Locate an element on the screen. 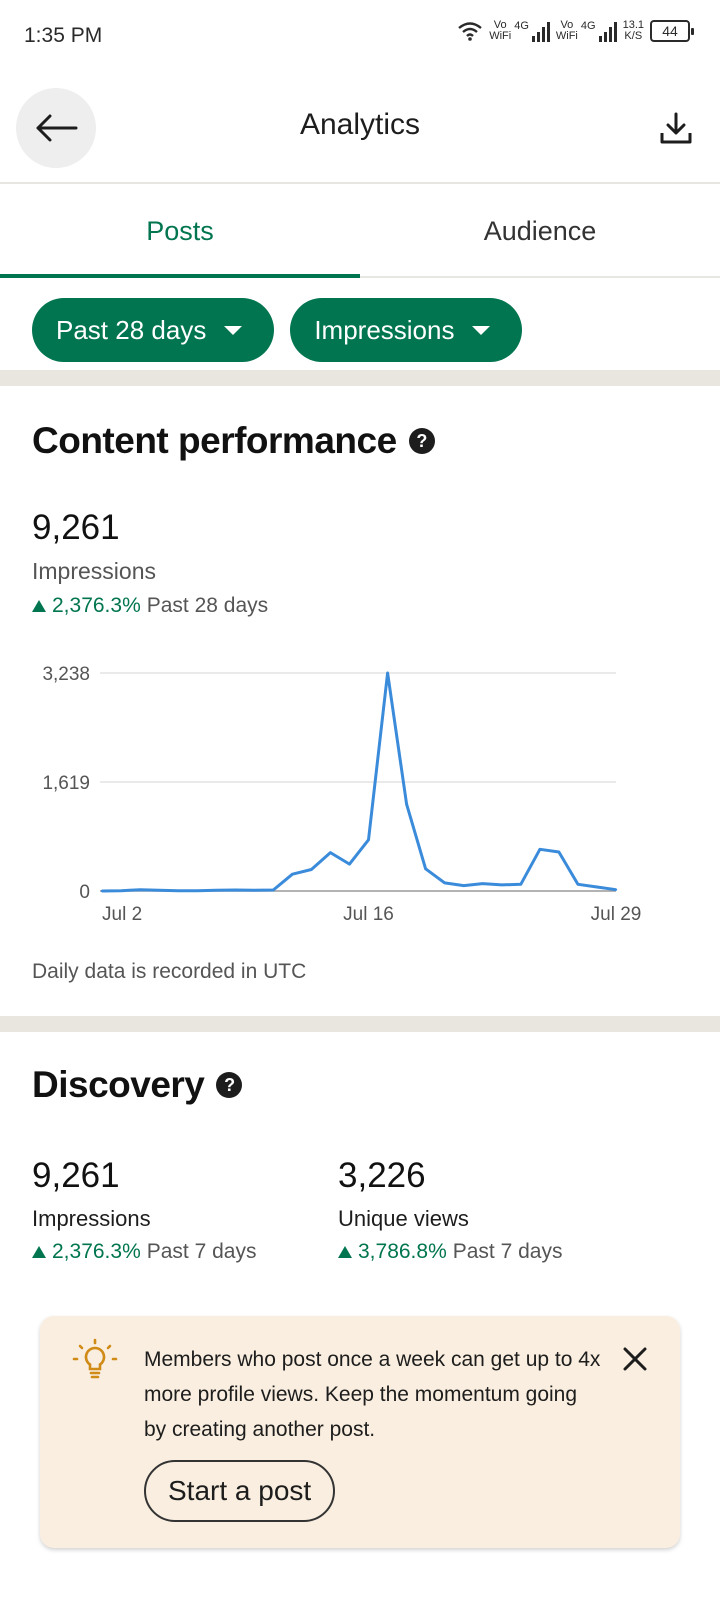  period-filter-button: Past 28 days is located at coordinates (153, 330).